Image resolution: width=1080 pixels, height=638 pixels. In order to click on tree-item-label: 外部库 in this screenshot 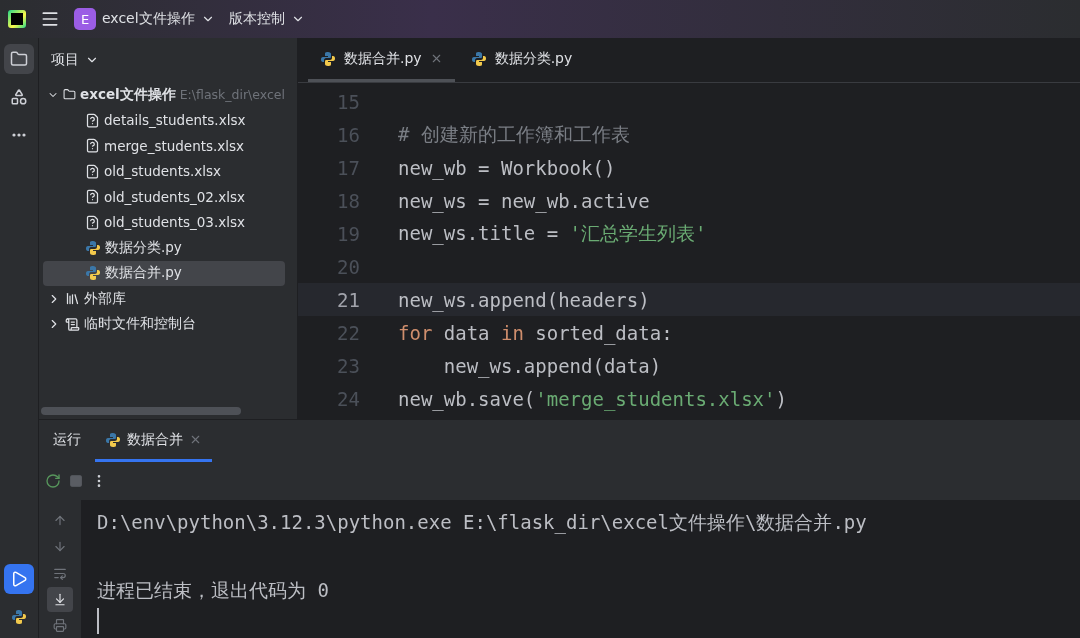, I will do `click(105, 298)`.